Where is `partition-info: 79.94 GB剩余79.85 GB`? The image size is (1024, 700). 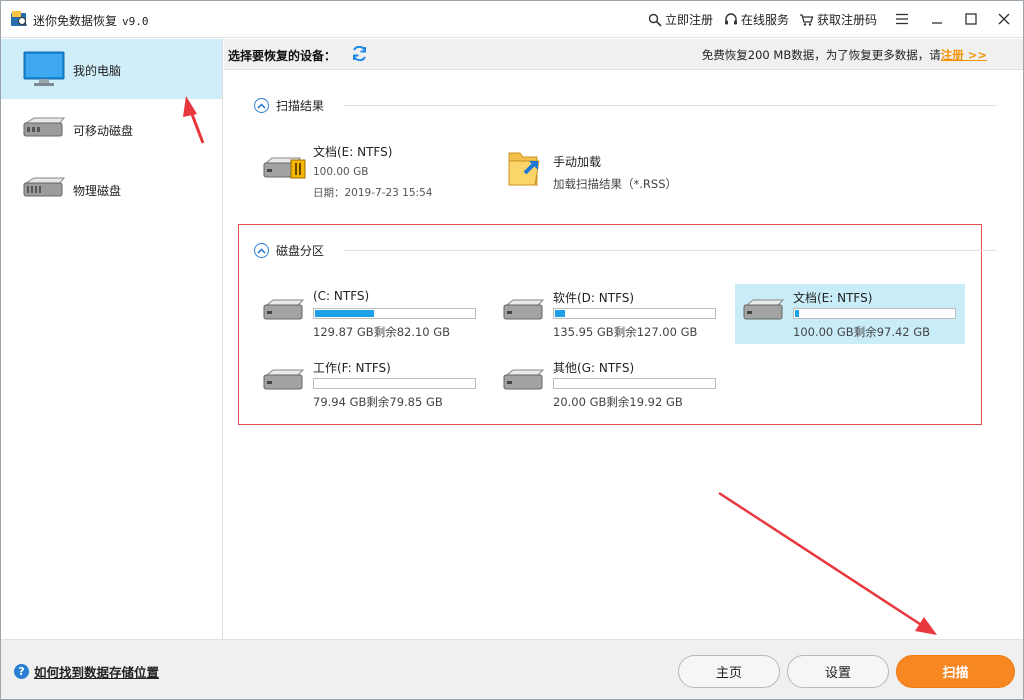
partition-info: 79.94 GB剩余79.85 GB is located at coordinates (378, 402).